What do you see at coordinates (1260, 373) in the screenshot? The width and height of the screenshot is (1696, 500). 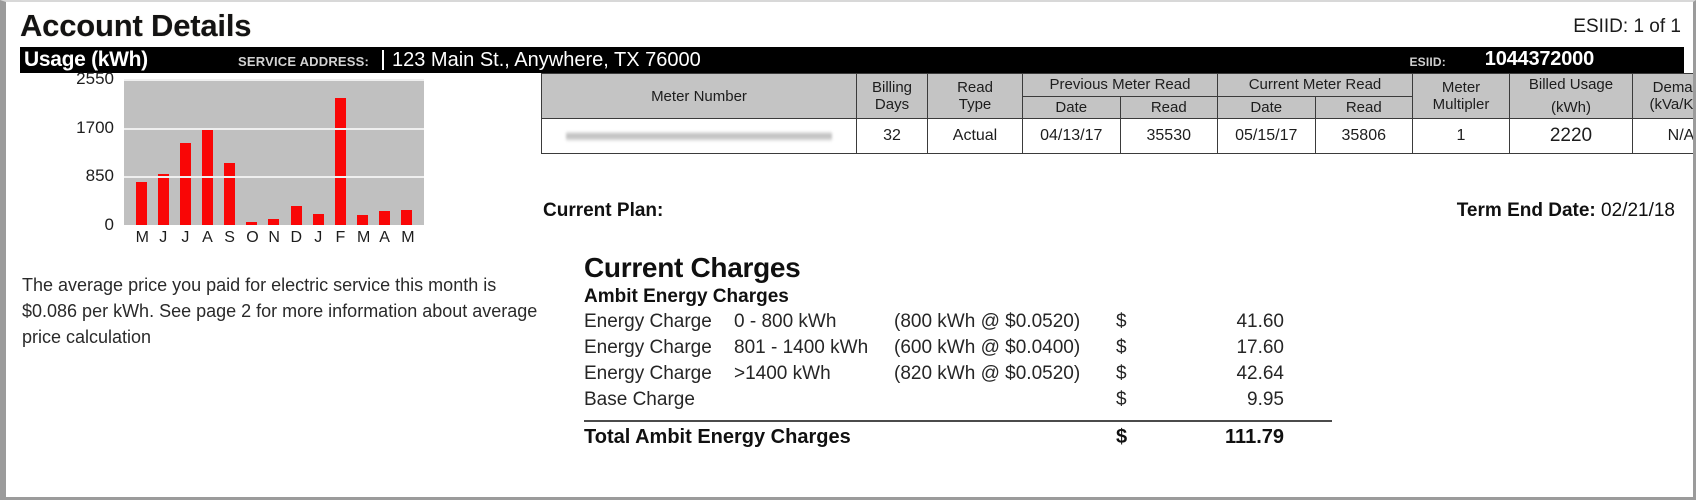 I see `charge-amount: 42.64` at bounding box center [1260, 373].